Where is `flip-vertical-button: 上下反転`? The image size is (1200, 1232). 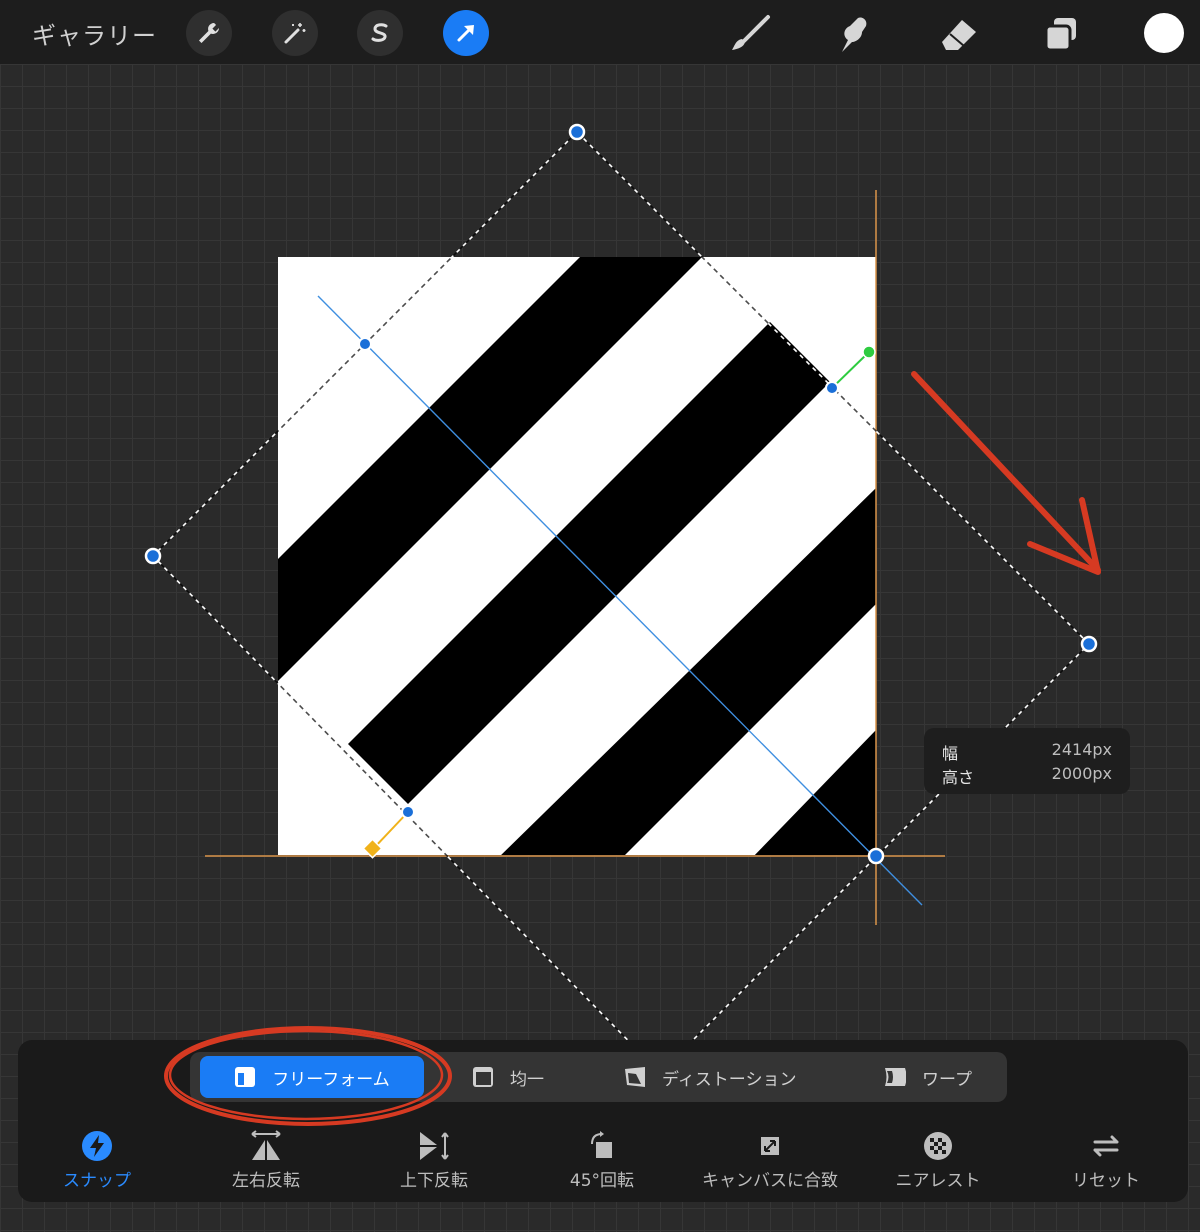 flip-vertical-button: 上下反転 is located at coordinates (434, 1159).